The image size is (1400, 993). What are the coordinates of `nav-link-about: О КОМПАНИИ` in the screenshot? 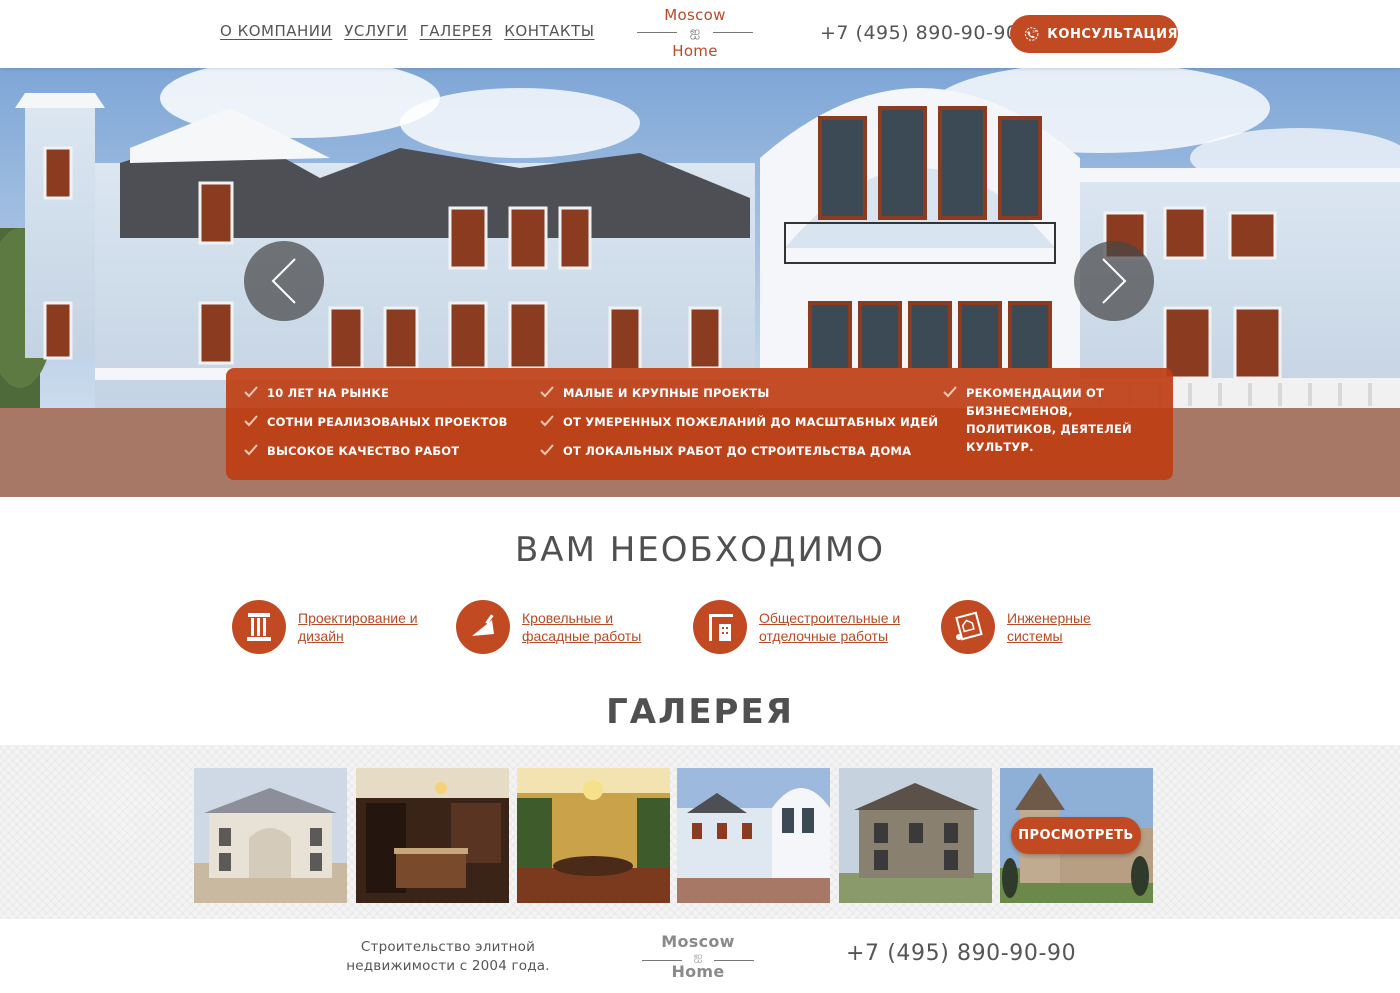 It's located at (276, 31).